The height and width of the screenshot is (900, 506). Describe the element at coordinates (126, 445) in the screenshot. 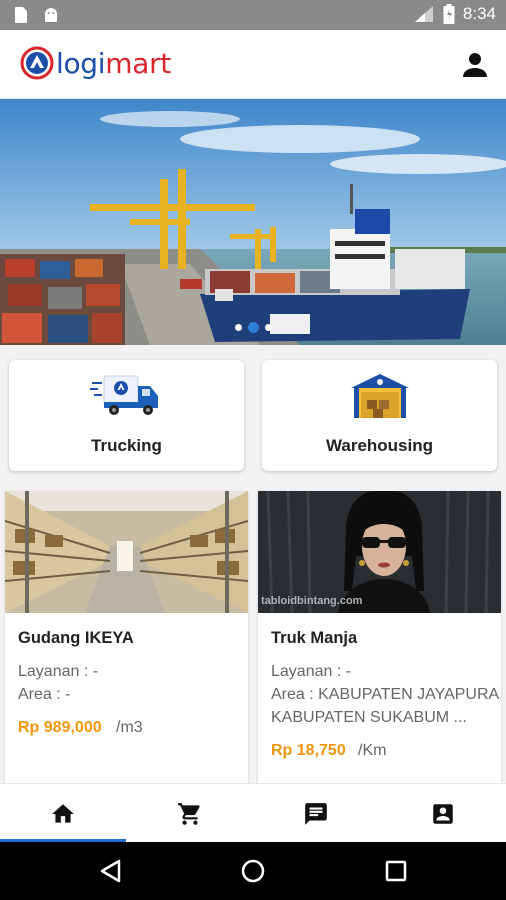

I see `category-label: Trucking` at that location.